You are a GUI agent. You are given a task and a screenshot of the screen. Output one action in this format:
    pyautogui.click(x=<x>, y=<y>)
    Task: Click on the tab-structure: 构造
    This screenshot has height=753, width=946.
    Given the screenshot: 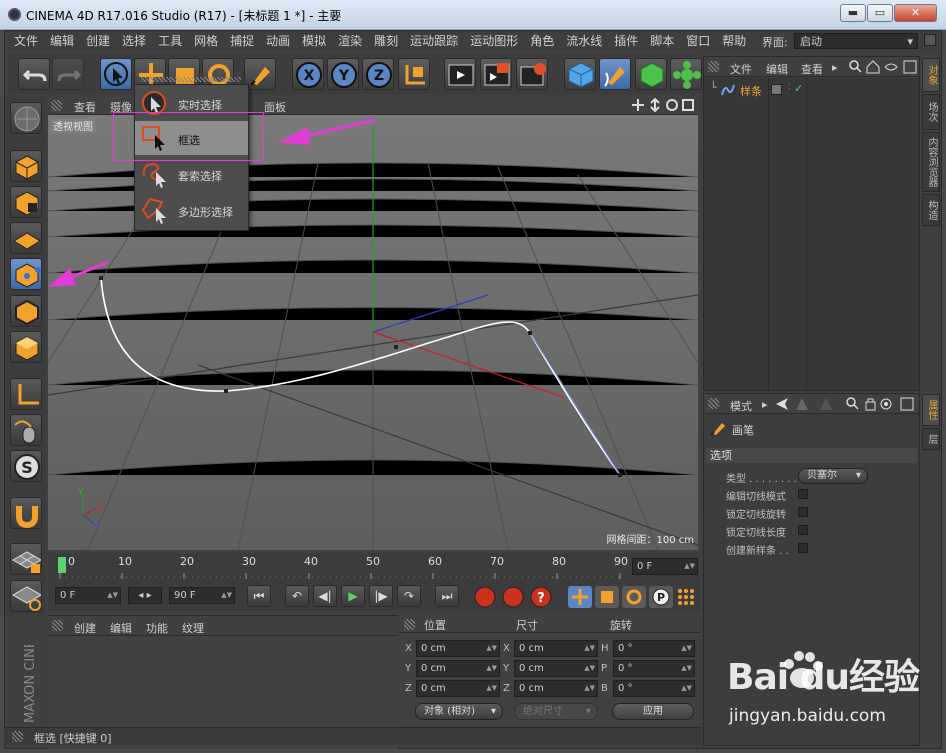 What is the action you would take?
    pyautogui.click(x=931, y=210)
    